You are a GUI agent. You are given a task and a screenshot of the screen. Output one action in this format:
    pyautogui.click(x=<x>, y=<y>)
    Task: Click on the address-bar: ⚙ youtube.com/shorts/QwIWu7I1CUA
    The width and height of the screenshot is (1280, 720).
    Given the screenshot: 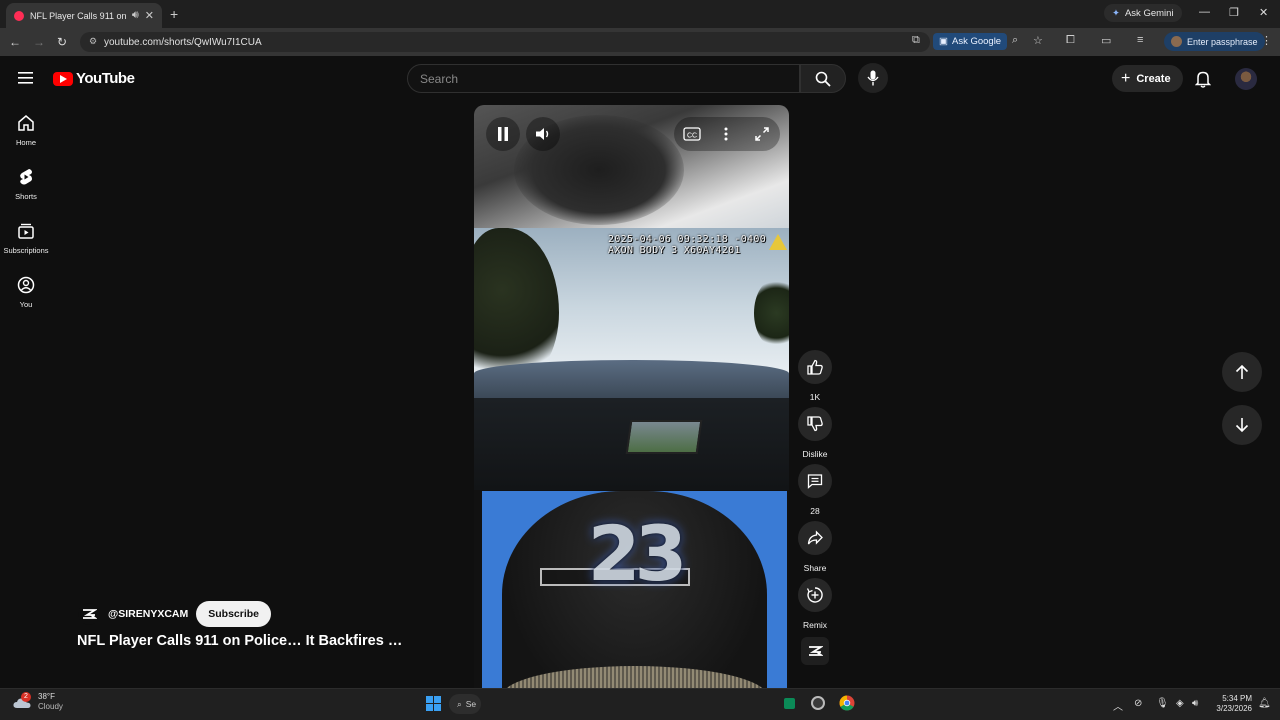 What is the action you would take?
    pyautogui.click(x=505, y=42)
    